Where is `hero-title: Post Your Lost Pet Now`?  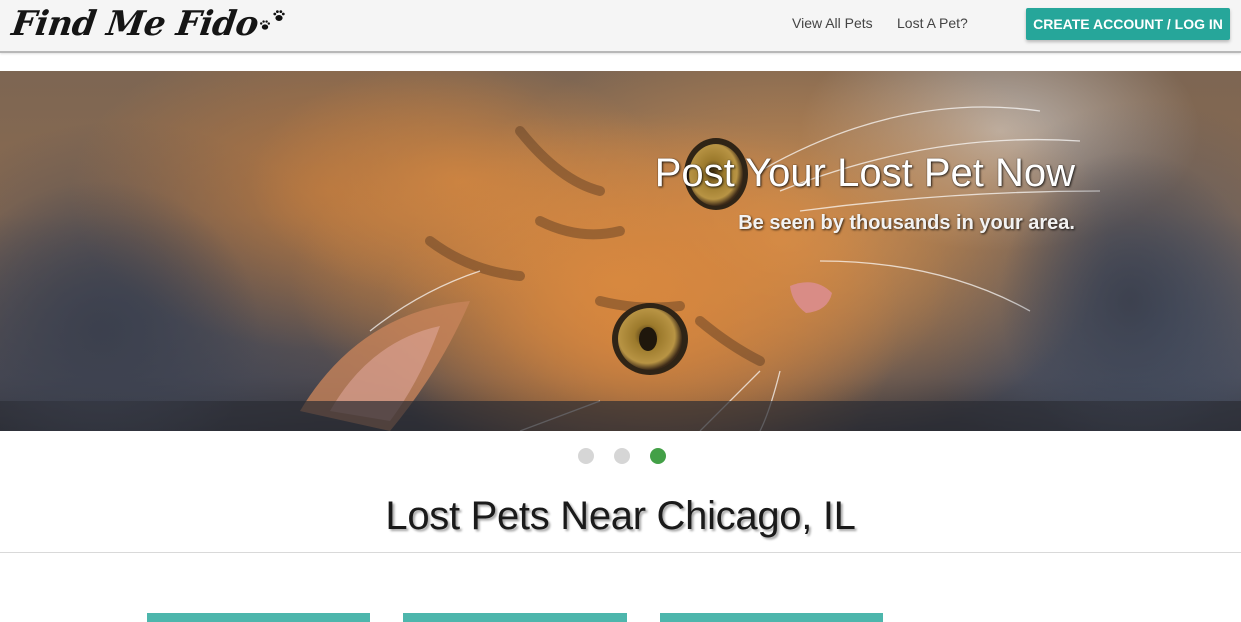
hero-title: Post Your Lost Pet Now is located at coordinates (864, 173).